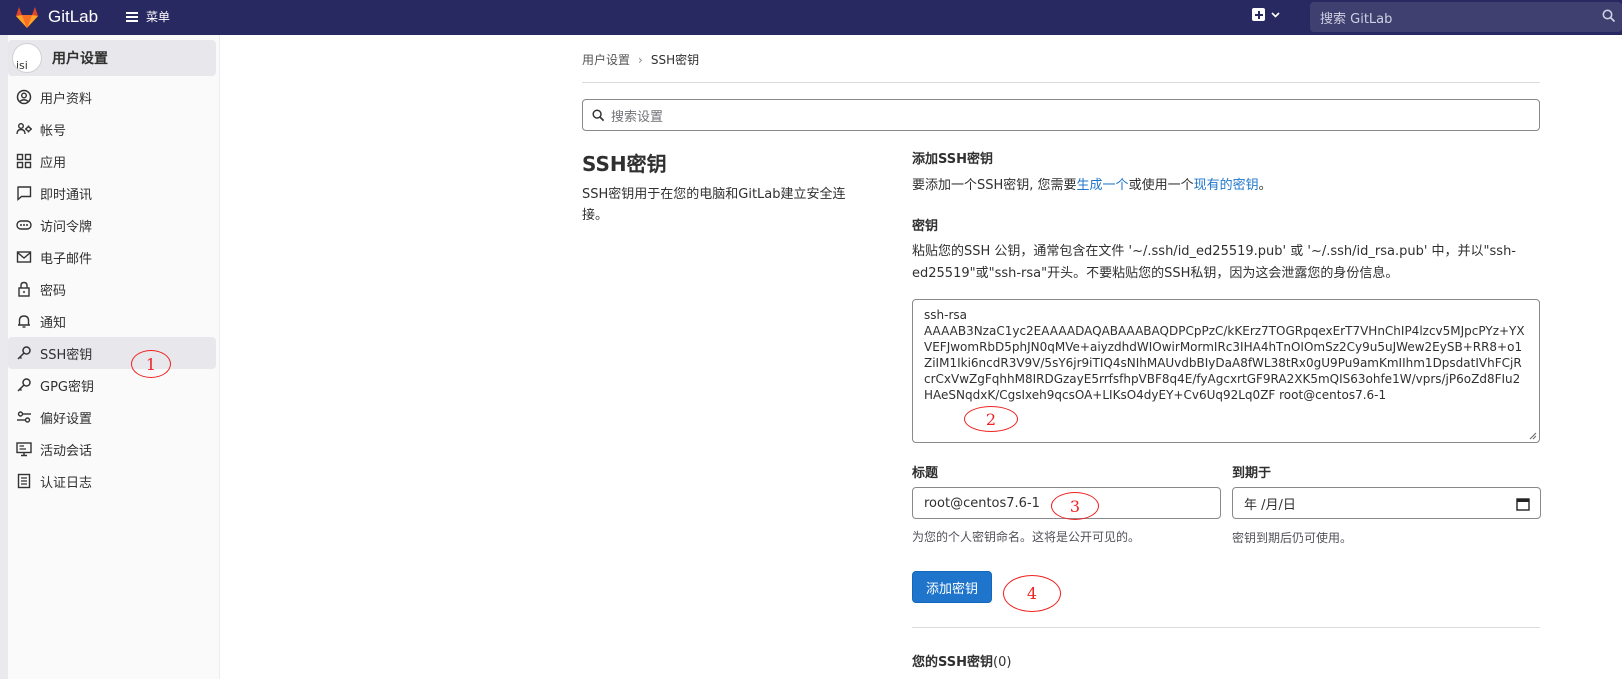  What do you see at coordinates (24, 257) in the screenshot?
I see `mail-icon` at bounding box center [24, 257].